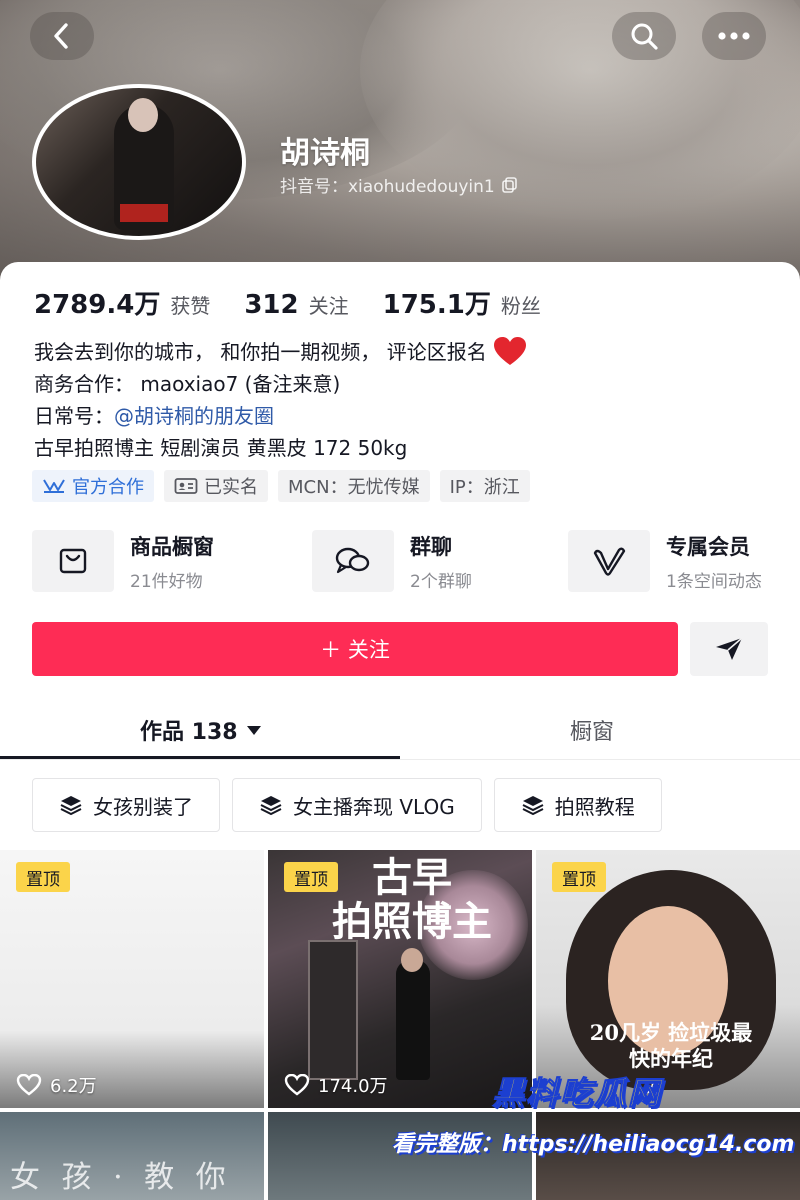 The width and height of the screenshot is (800, 1200). I want to click on likes-count: 6.2万, so click(56, 1085).